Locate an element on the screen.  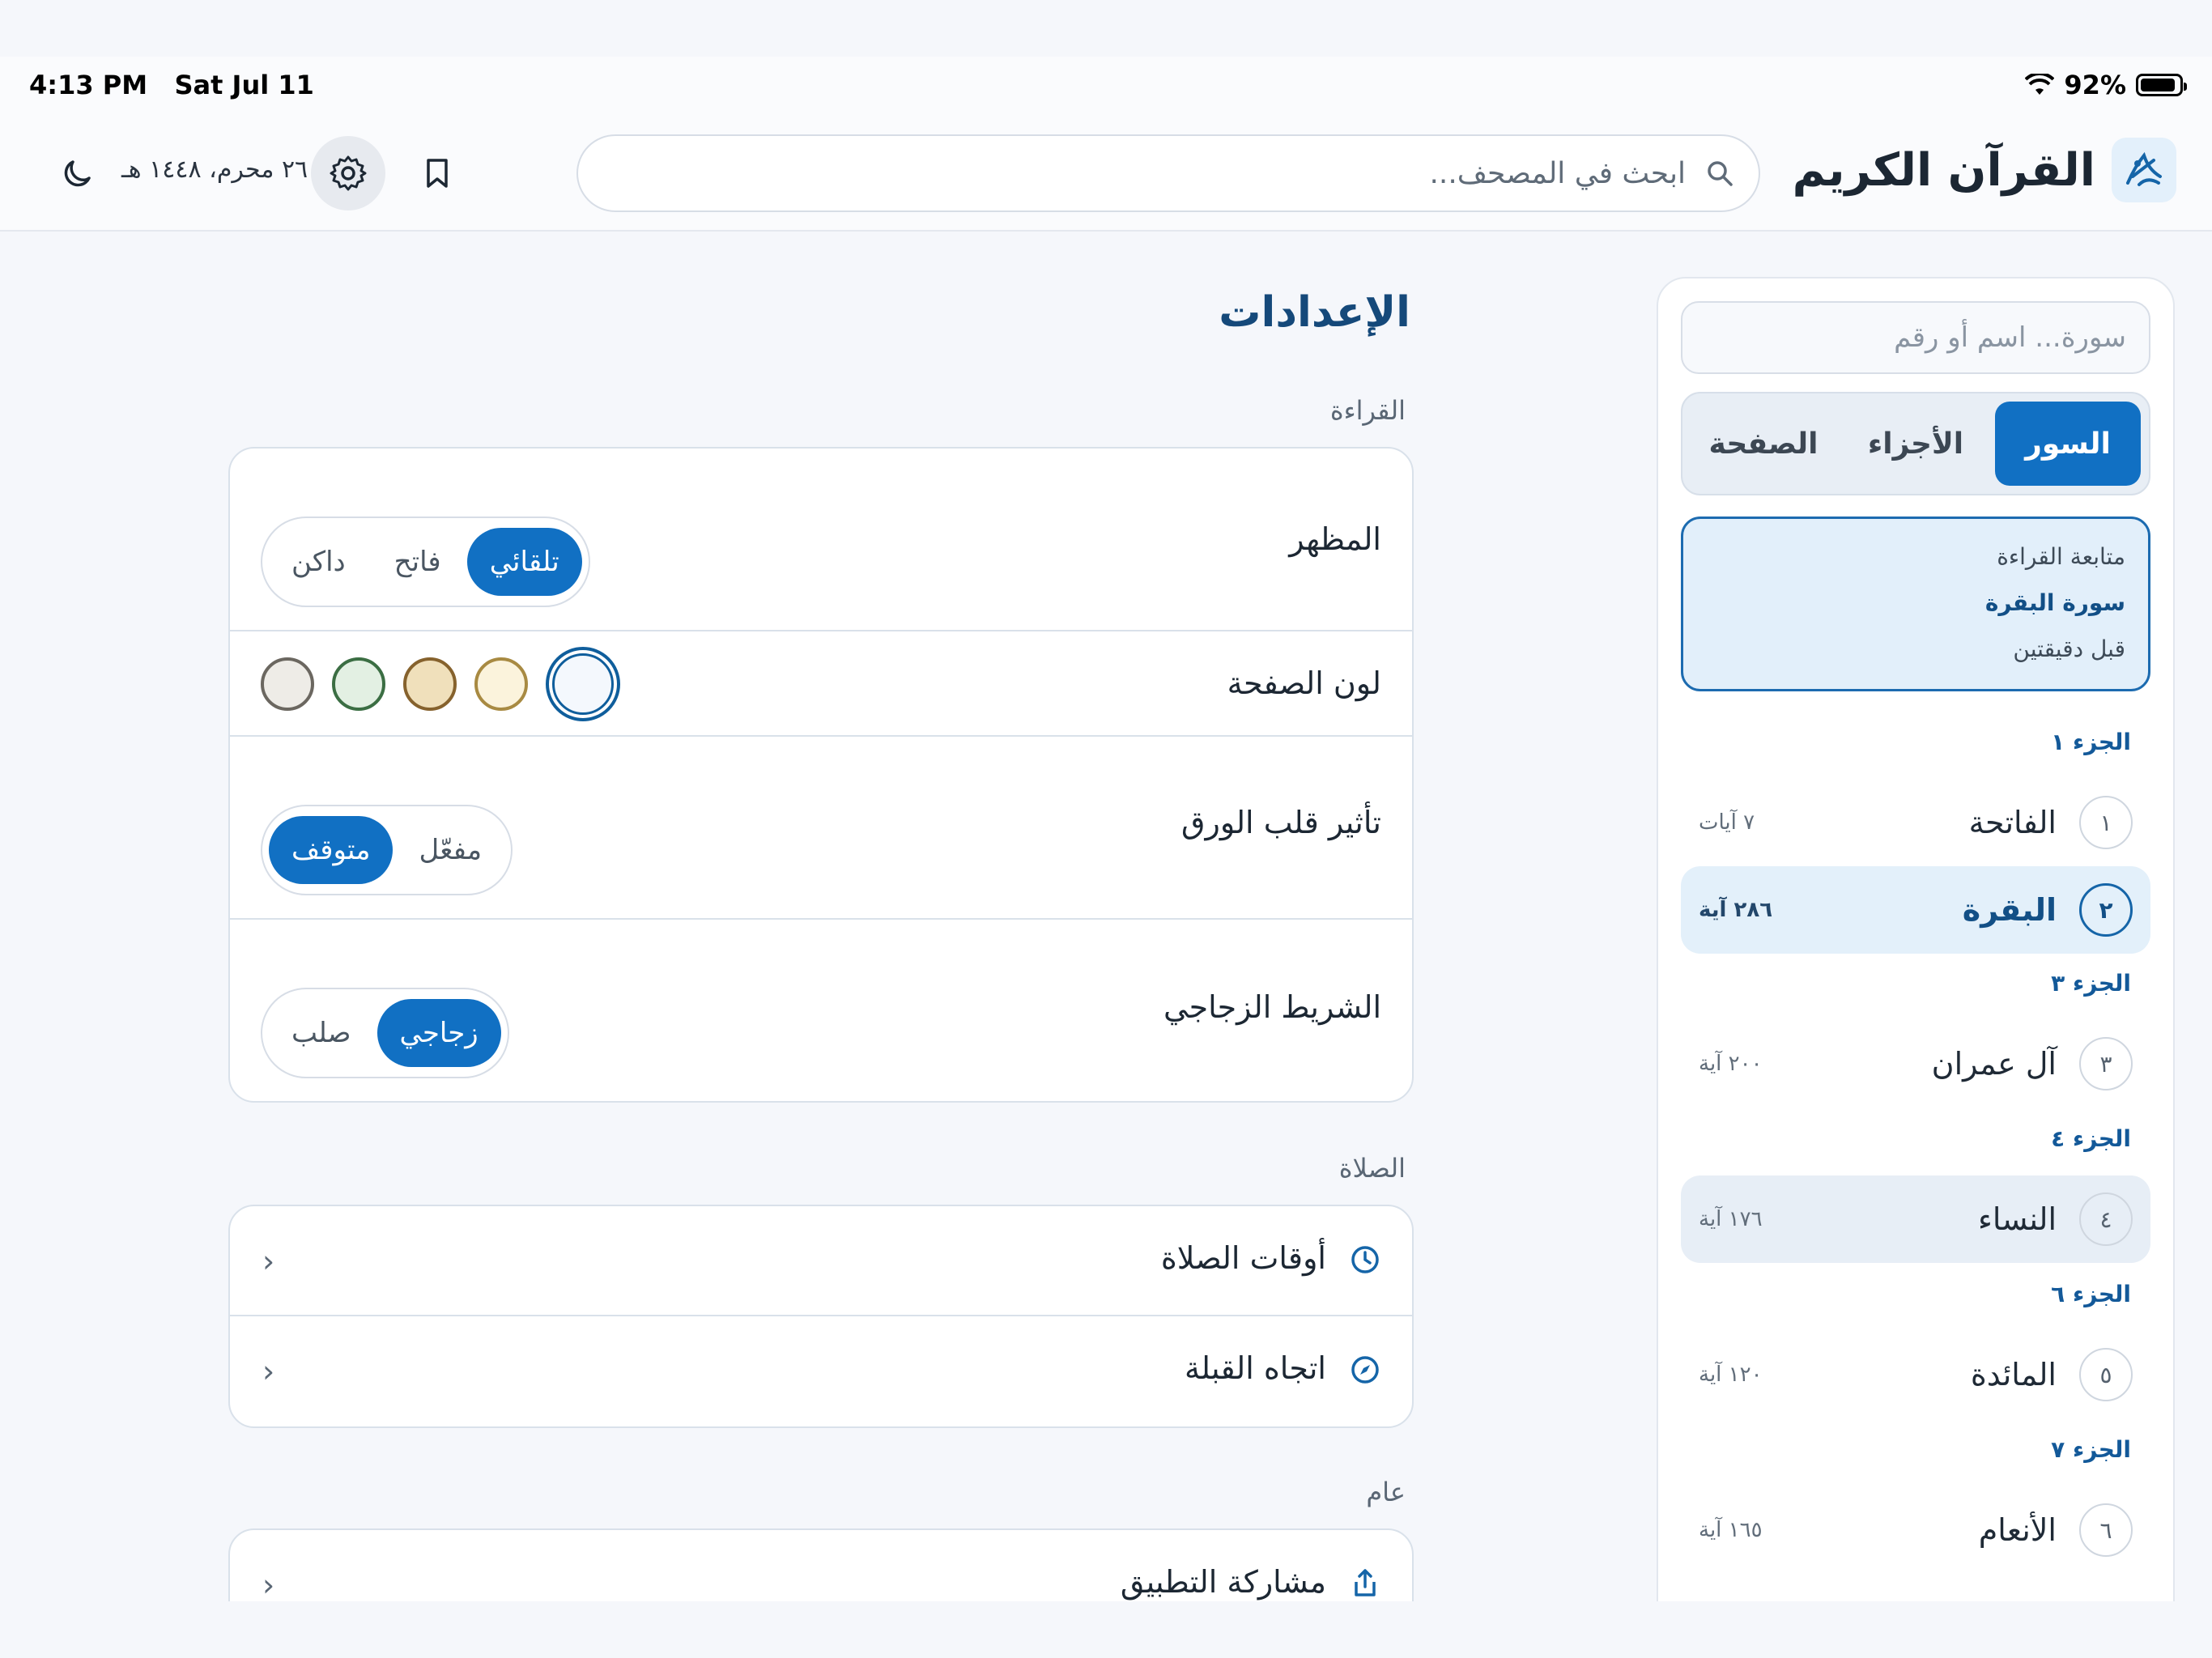
glass-bar-selector: زجاجي صلب is located at coordinates (385, 1033).